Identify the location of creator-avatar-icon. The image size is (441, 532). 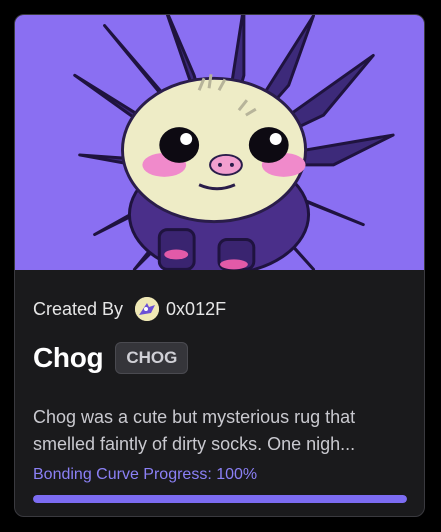
(147, 309).